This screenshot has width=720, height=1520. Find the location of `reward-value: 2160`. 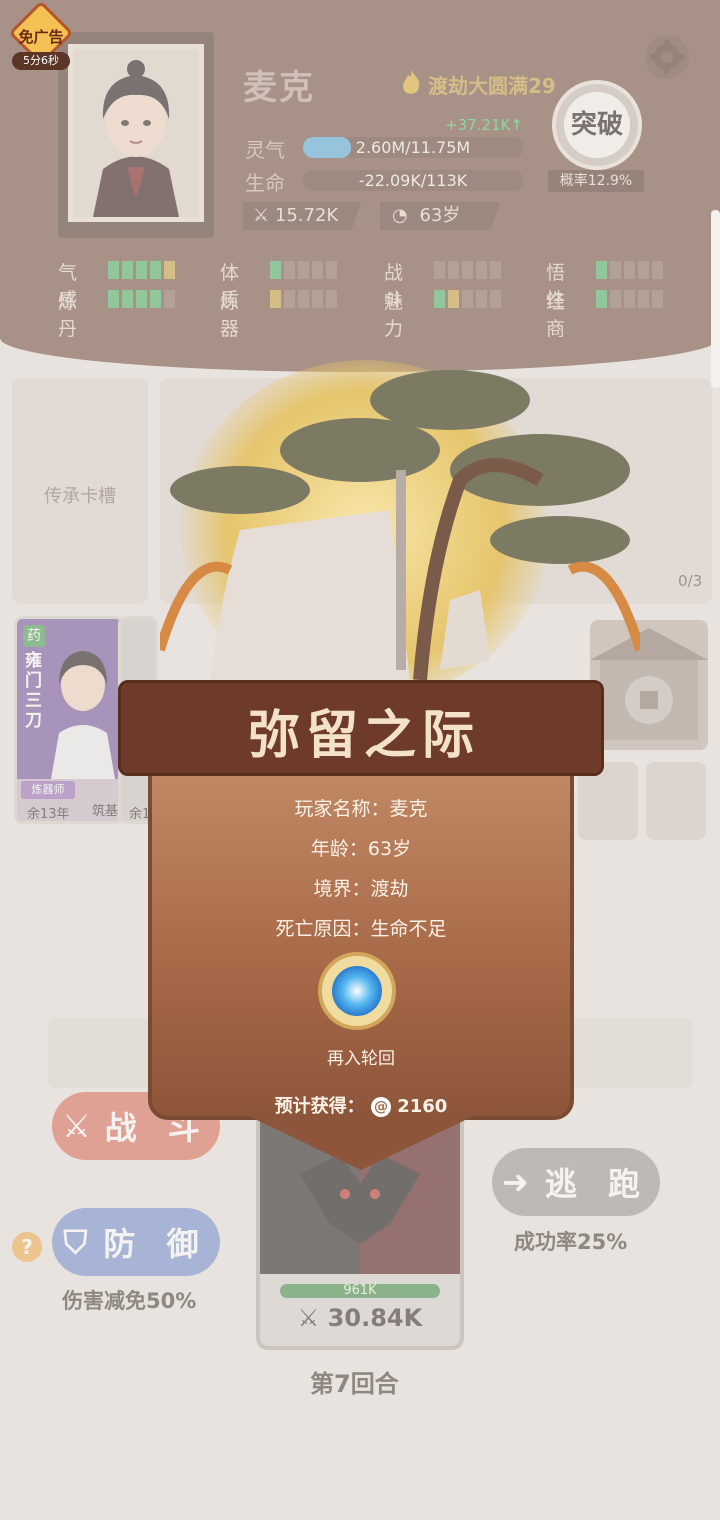

reward-value: 2160 is located at coordinates (422, 1106).